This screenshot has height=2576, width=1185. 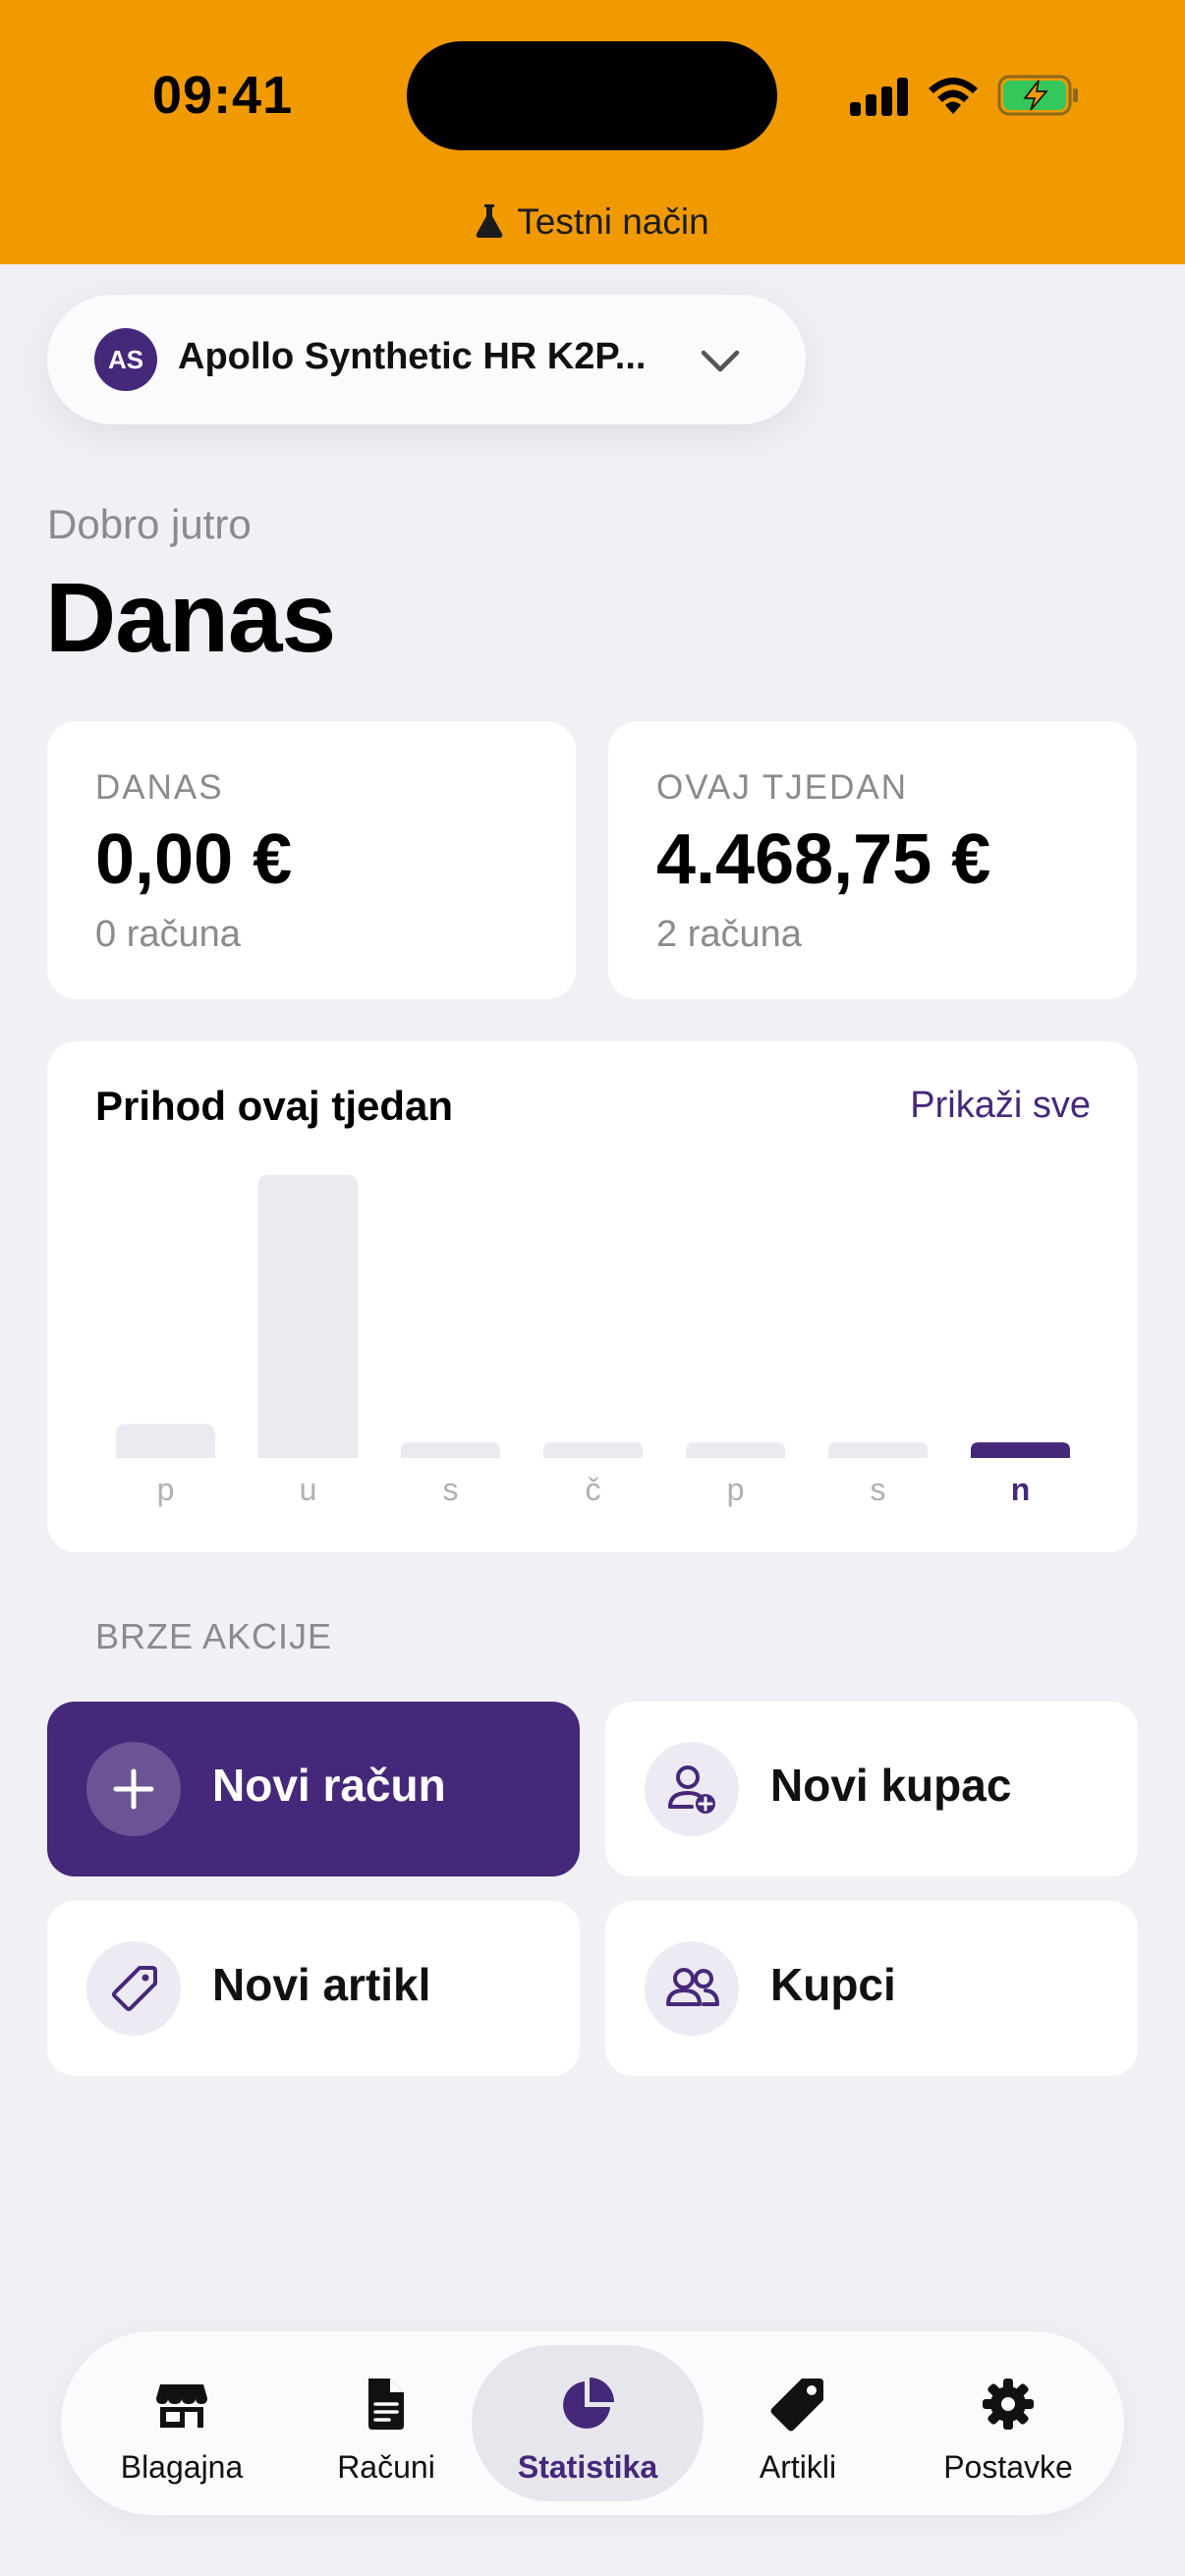 I want to click on new-customer-button: Novi kupac, so click(x=872, y=1789).